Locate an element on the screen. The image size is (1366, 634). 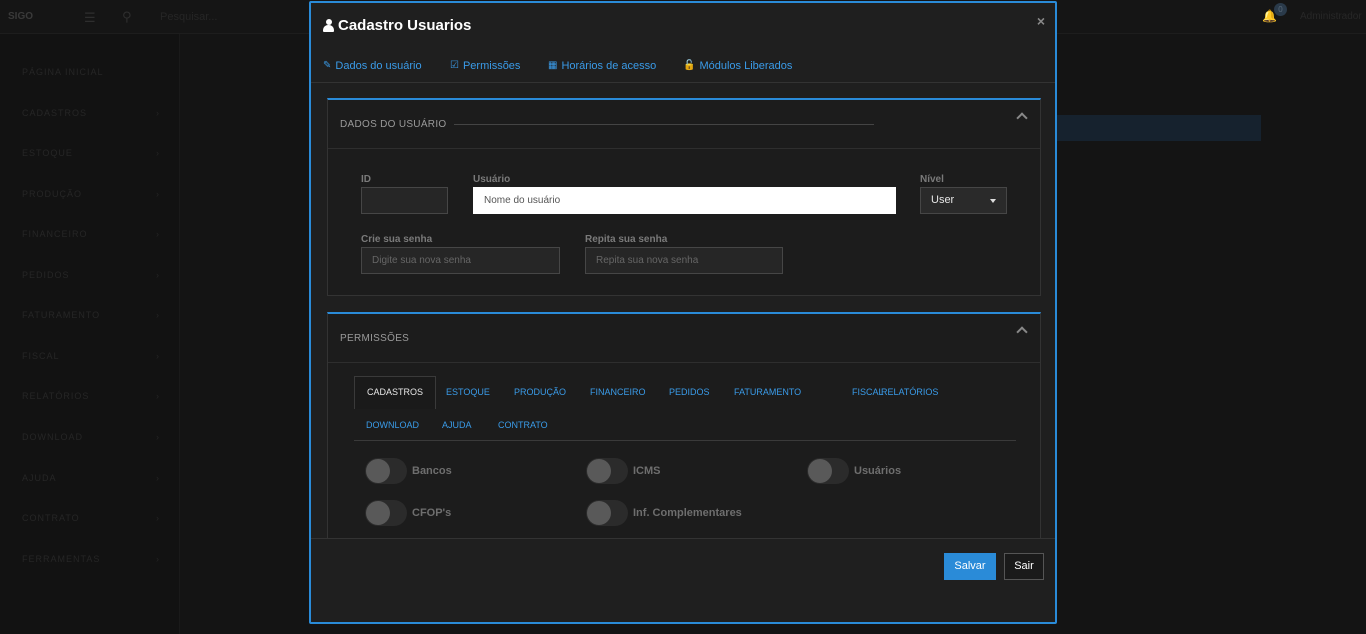
senha-label: Crie sua senha is located at coordinates (397, 239).